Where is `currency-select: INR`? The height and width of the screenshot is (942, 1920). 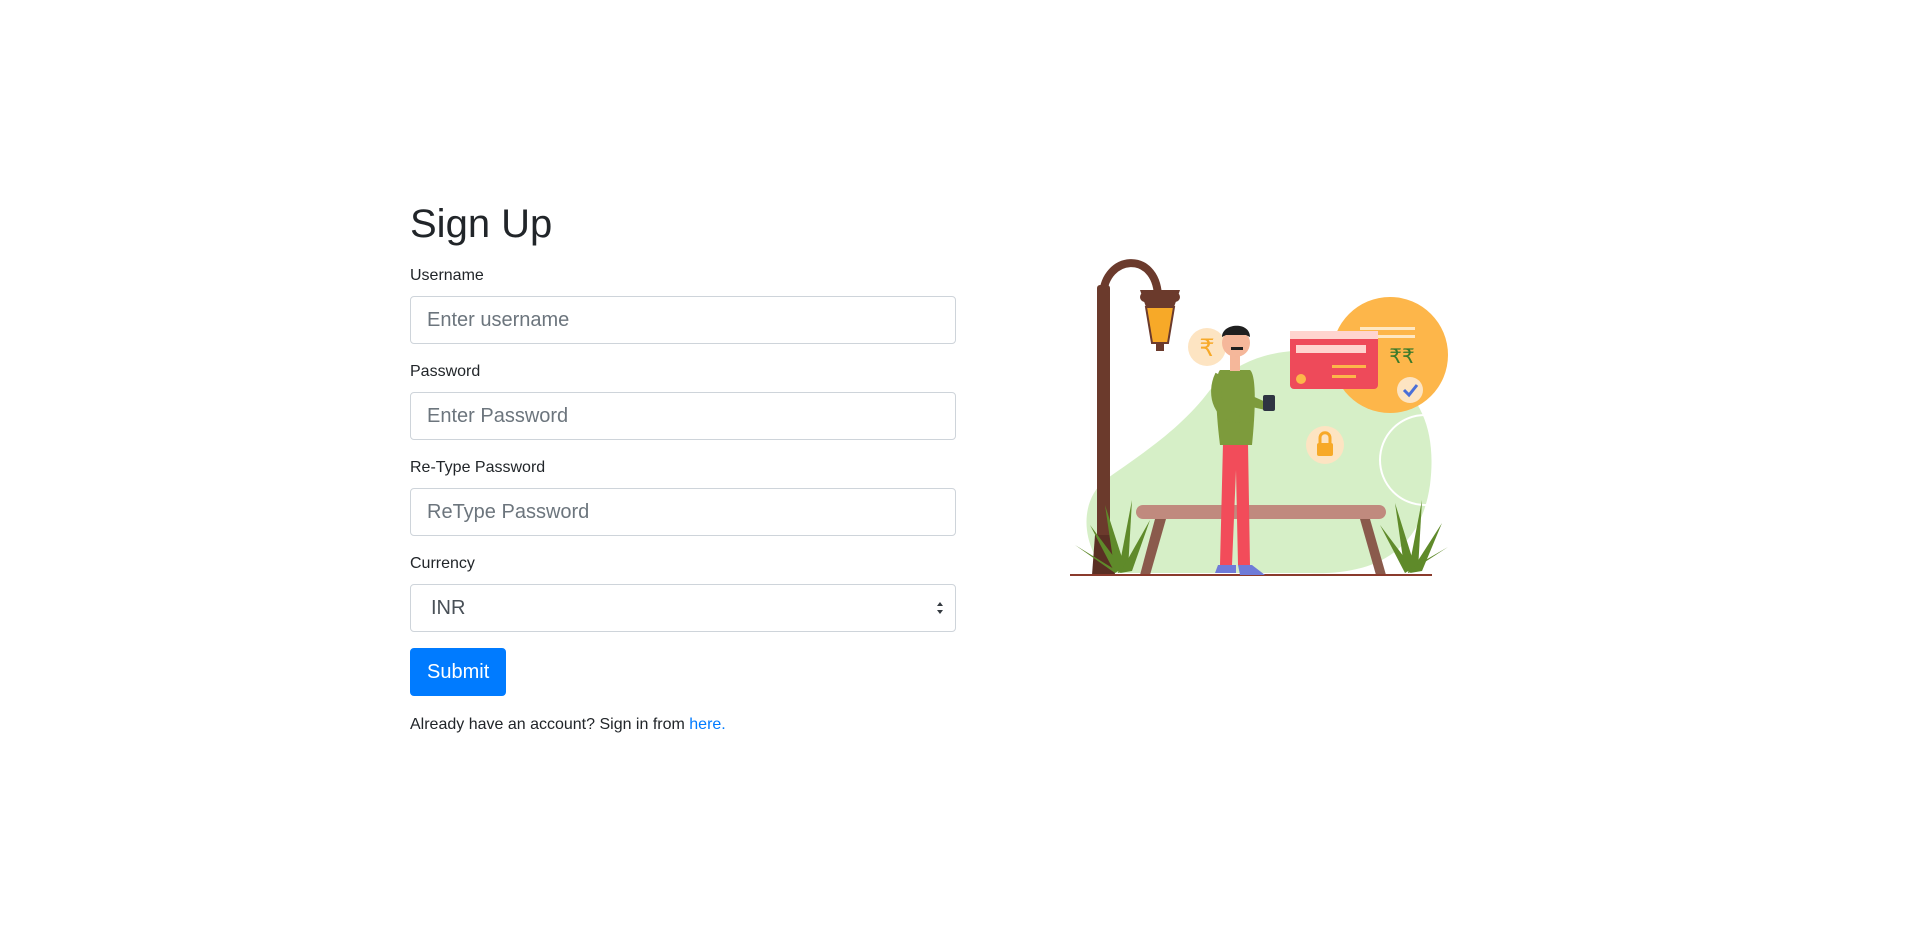 currency-select: INR is located at coordinates (683, 608).